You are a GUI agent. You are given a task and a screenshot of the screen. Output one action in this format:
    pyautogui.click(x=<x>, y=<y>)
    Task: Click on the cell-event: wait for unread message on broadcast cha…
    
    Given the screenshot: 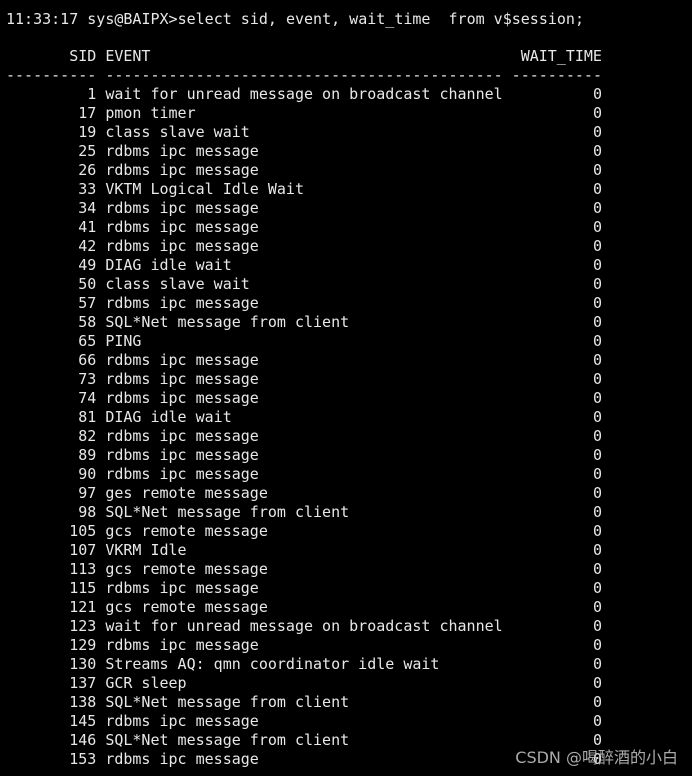 What is the action you would take?
    pyautogui.click(x=304, y=94)
    